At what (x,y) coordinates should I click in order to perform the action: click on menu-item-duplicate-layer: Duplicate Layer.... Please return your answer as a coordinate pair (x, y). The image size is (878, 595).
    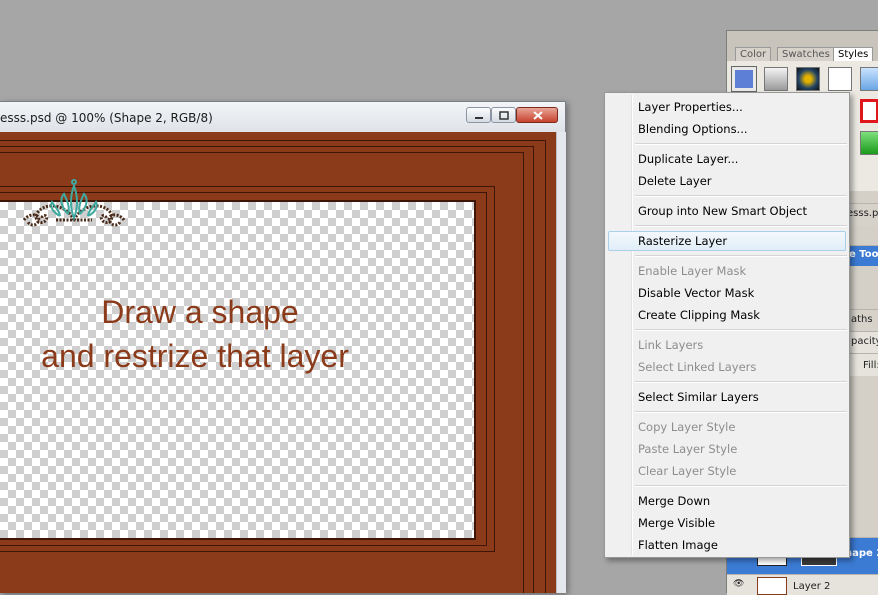
    Looking at the image, I should click on (727, 159).